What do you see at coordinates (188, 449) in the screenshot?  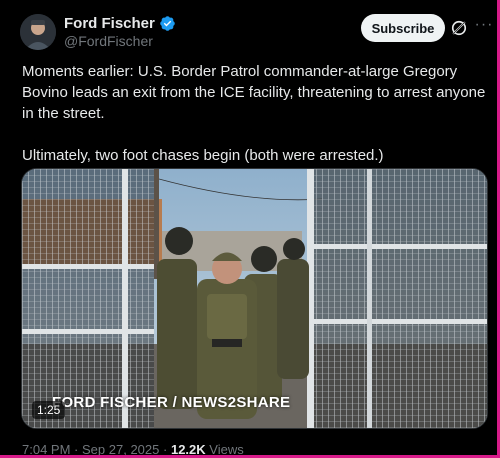 I see `views-count: 12.2K` at bounding box center [188, 449].